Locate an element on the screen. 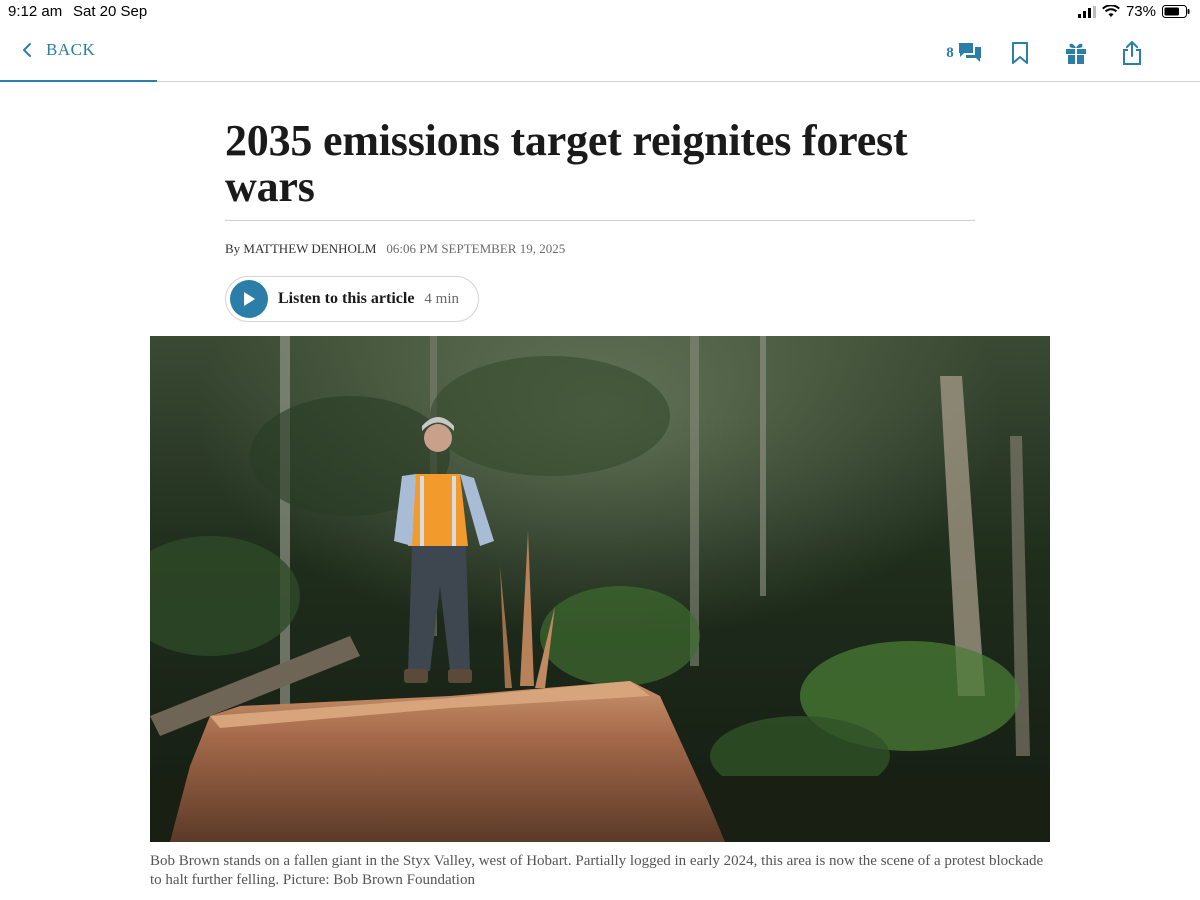  back-button: BACK is located at coordinates (58, 50).